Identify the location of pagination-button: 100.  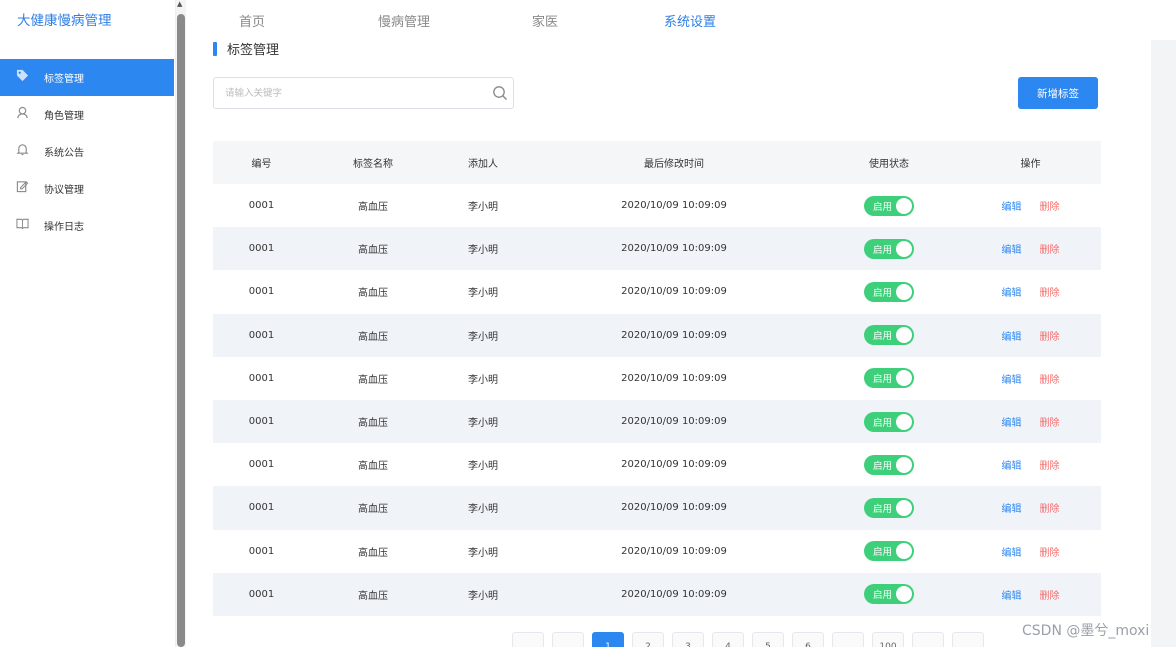
(888, 639).